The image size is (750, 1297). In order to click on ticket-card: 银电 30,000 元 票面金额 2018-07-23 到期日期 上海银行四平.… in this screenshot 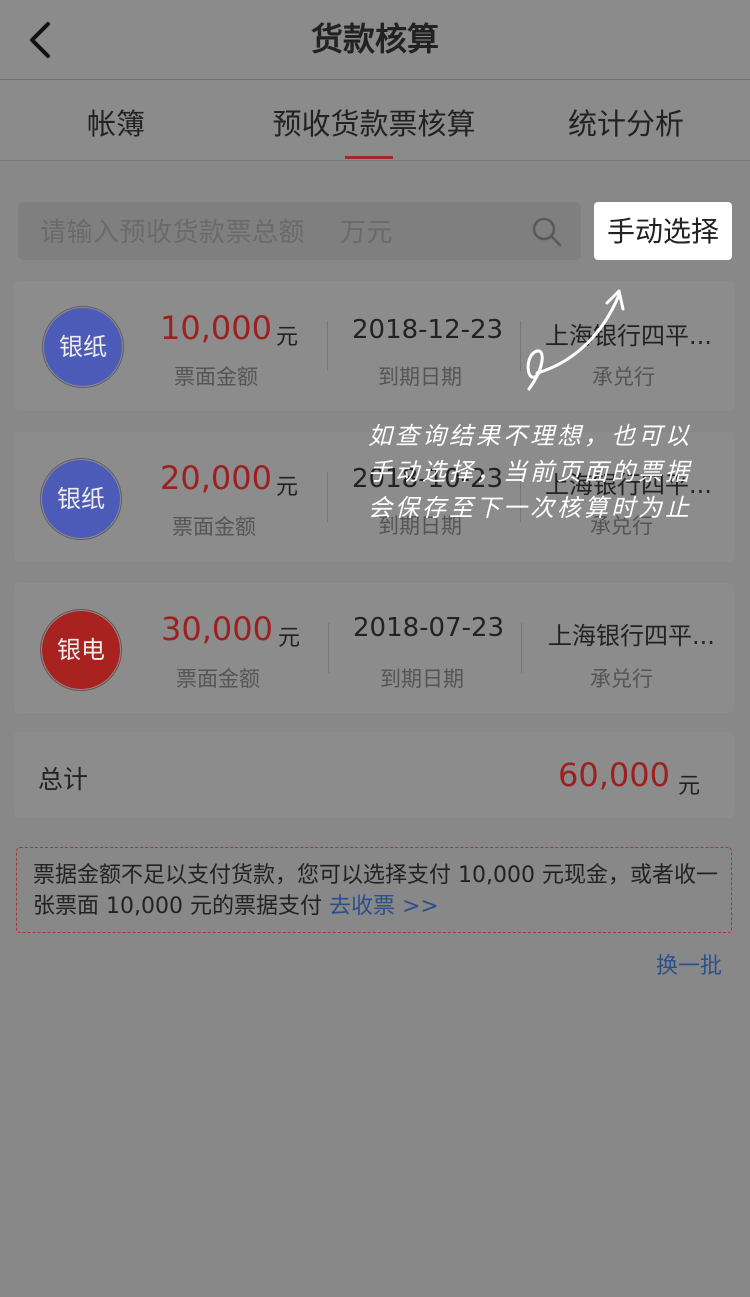, I will do `click(374, 648)`.